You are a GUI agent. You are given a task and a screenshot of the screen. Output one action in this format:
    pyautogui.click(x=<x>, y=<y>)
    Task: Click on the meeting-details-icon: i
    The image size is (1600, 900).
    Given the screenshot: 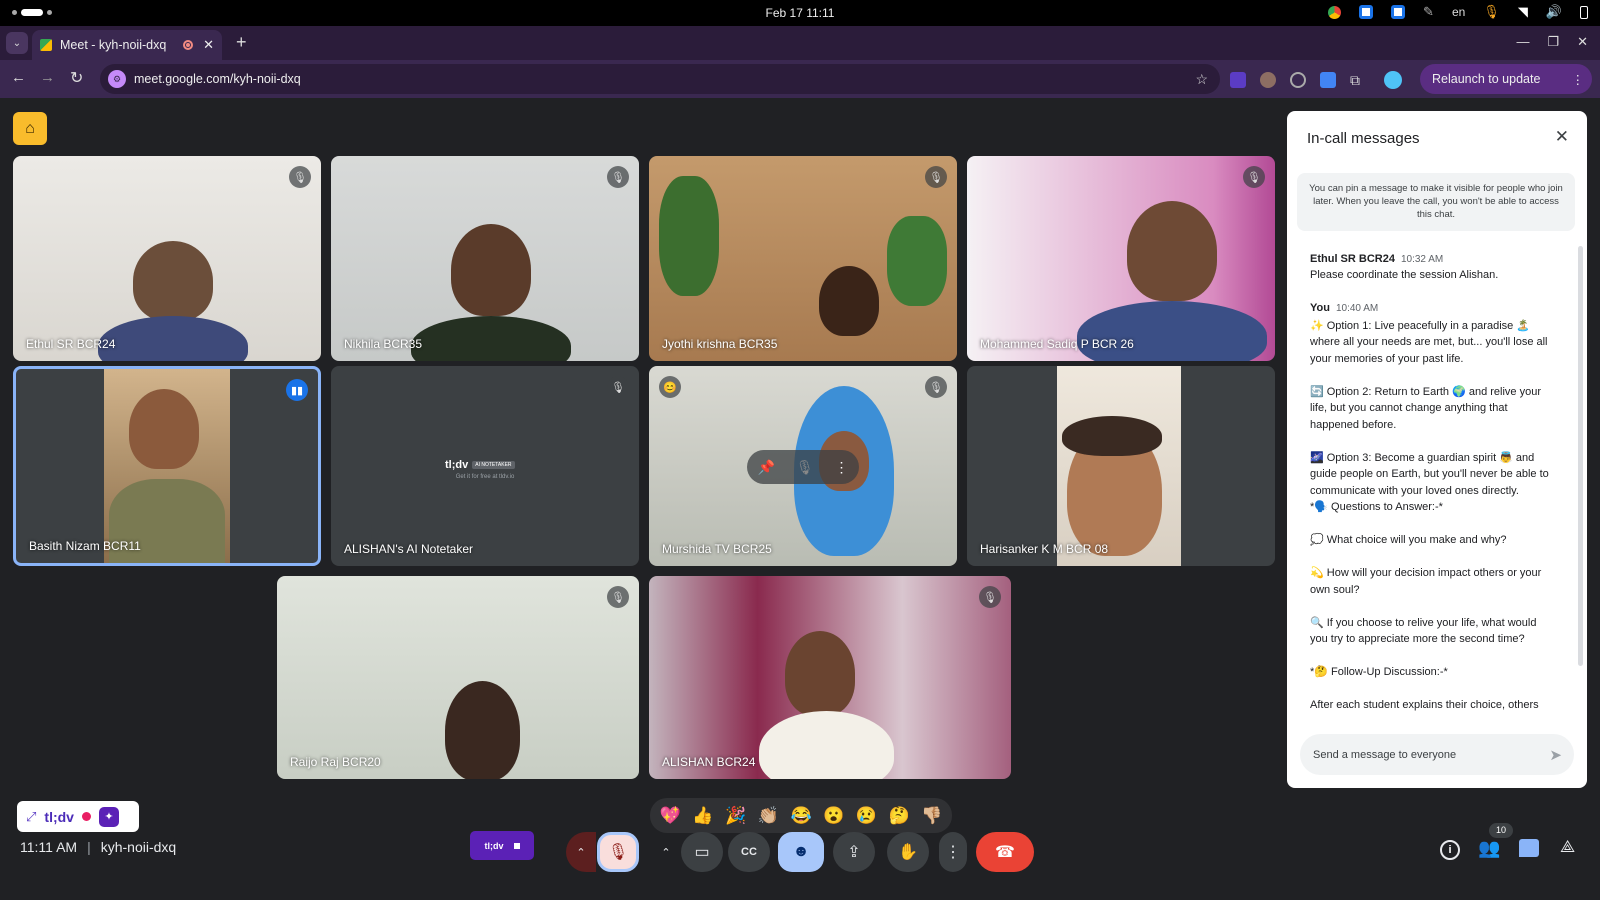 What is the action you would take?
    pyautogui.click(x=1450, y=850)
    